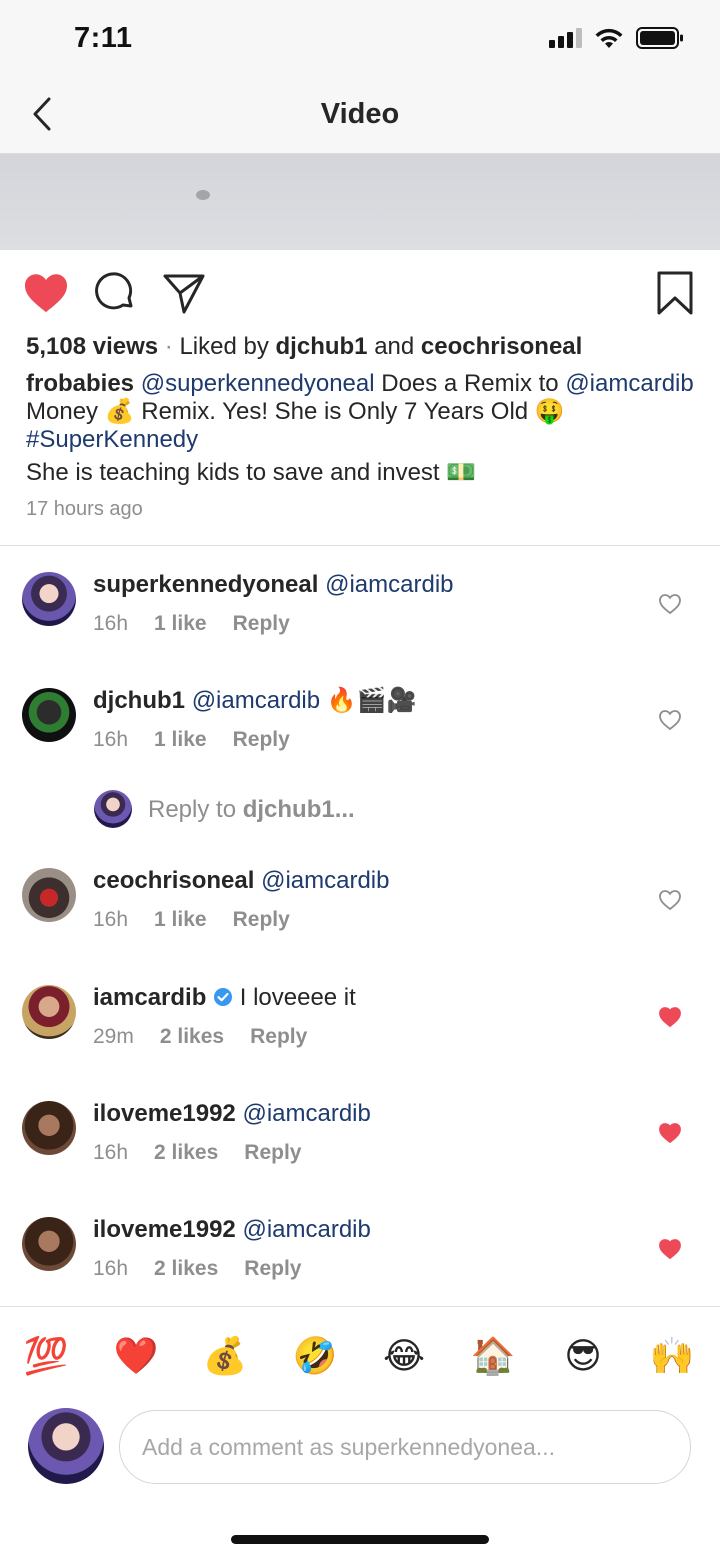 This screenshot has width=720, height=1558. I want to click on bookmark-icon, so click(675, 293).